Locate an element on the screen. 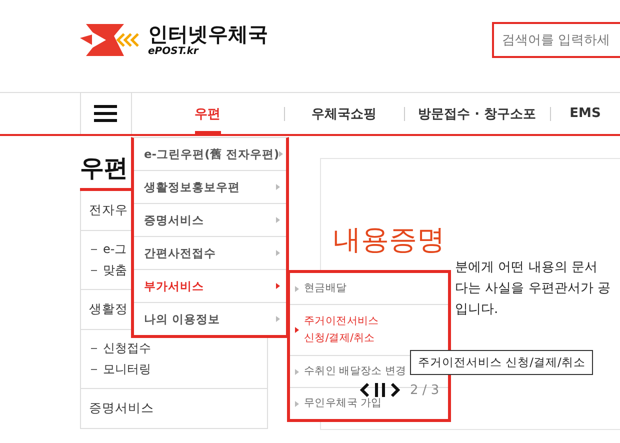 This screenshot has height=443, width=620. tooltip: 주거이전서비스 신청/결제/취소 is located at coordinates (502, 362).